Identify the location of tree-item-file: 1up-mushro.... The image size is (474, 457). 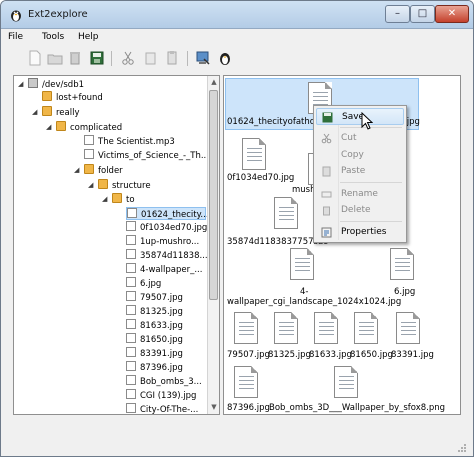
(162, 241).